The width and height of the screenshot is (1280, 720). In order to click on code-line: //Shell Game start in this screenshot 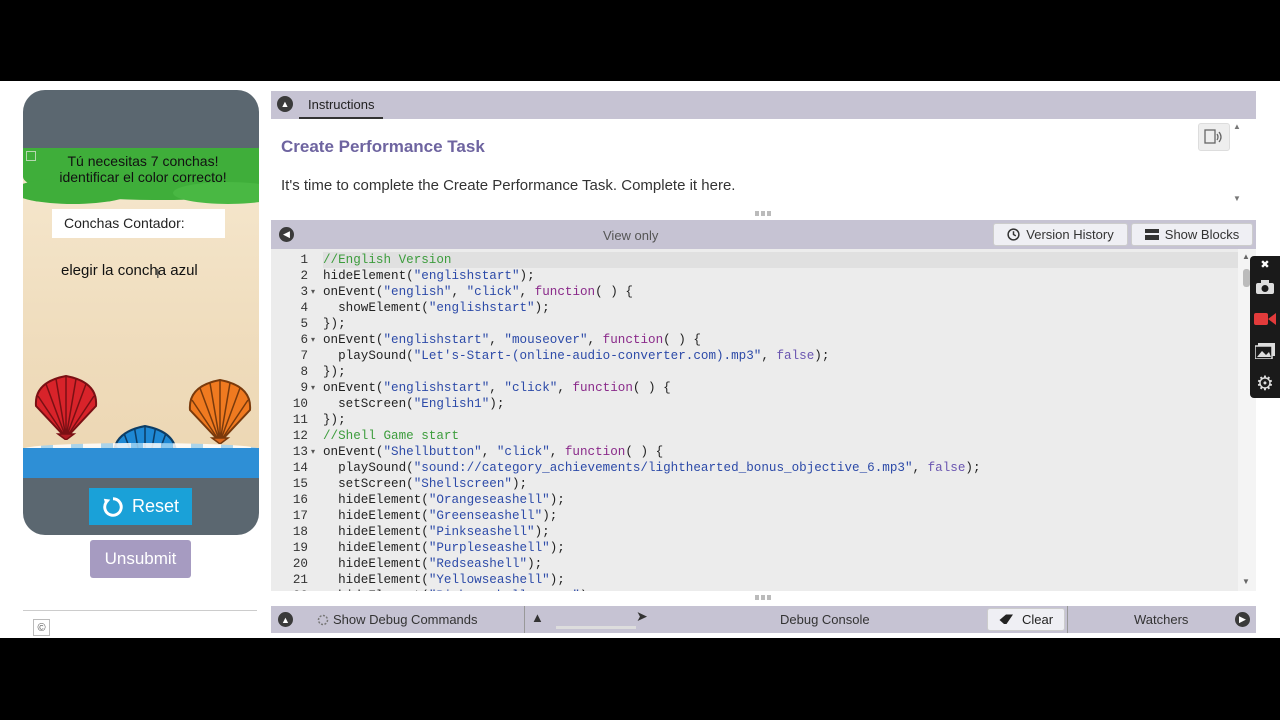, I will do `click(780, 436)`.